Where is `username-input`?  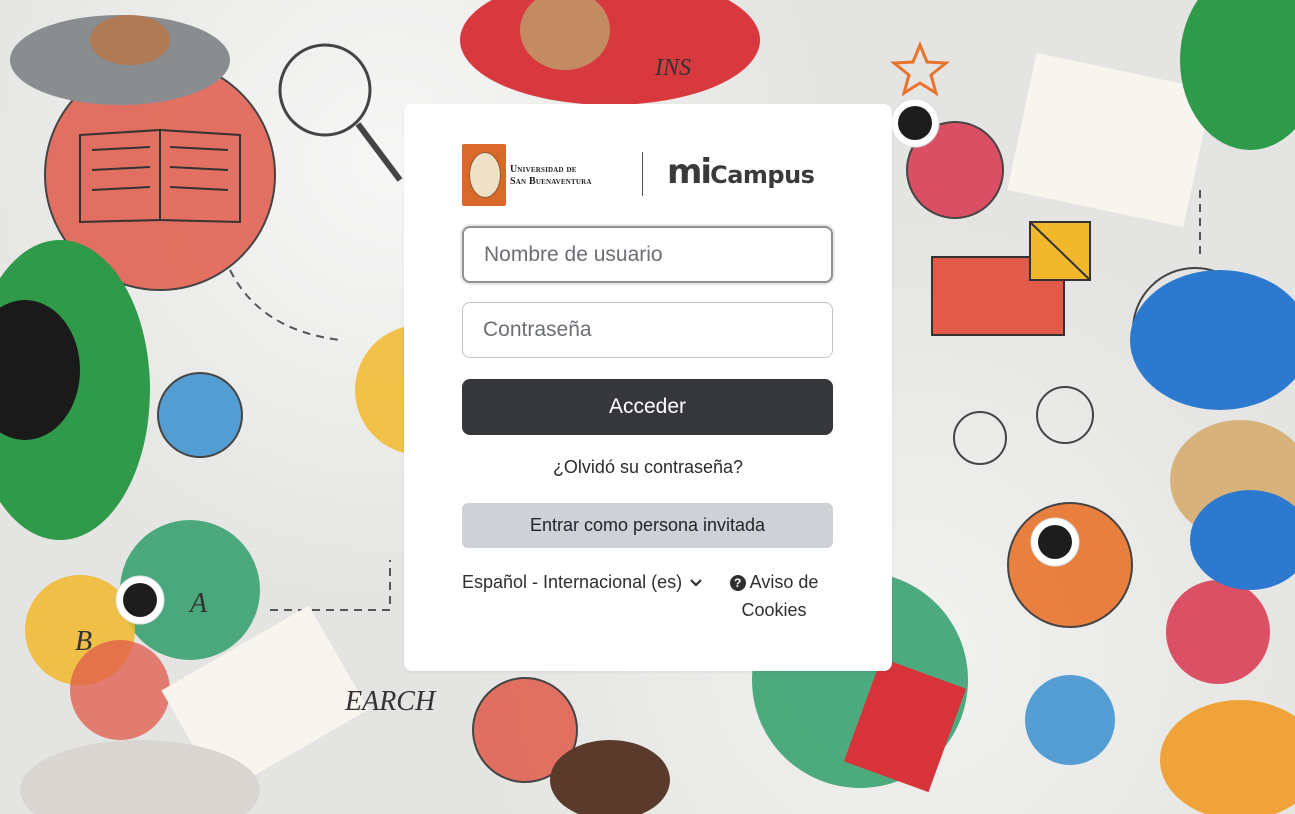
username-input is located at coordinates (647, 254).